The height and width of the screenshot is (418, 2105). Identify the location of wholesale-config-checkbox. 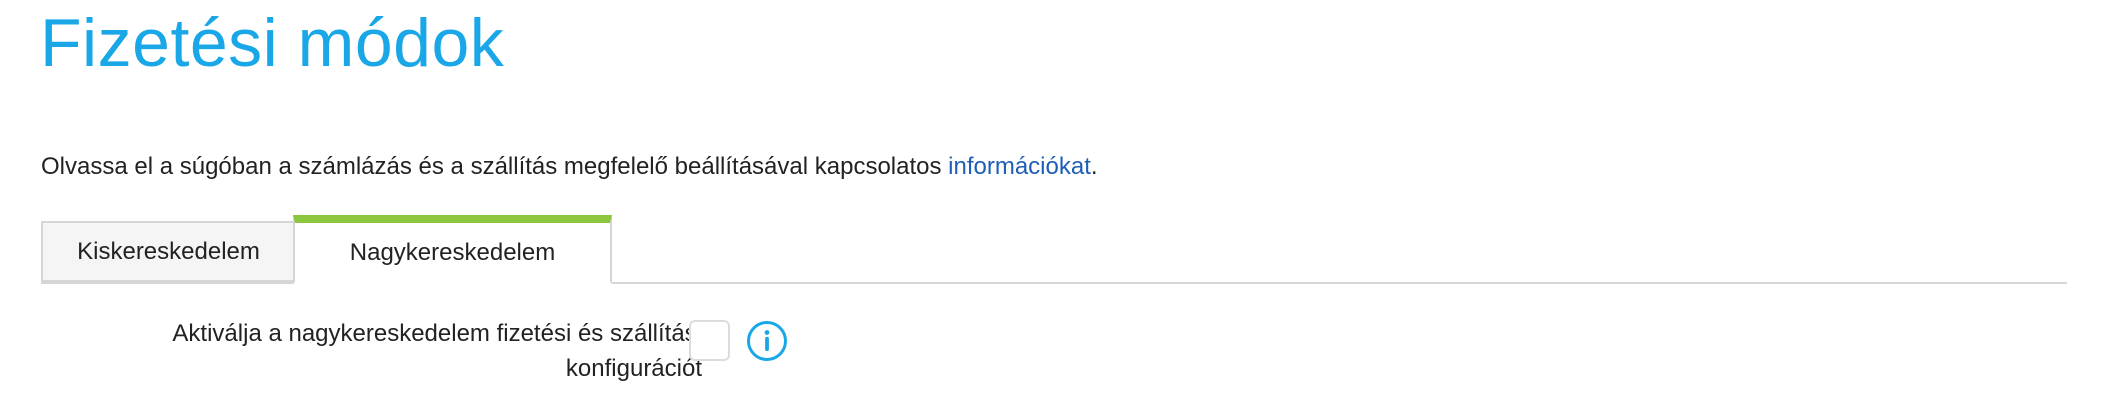
(709, 340).